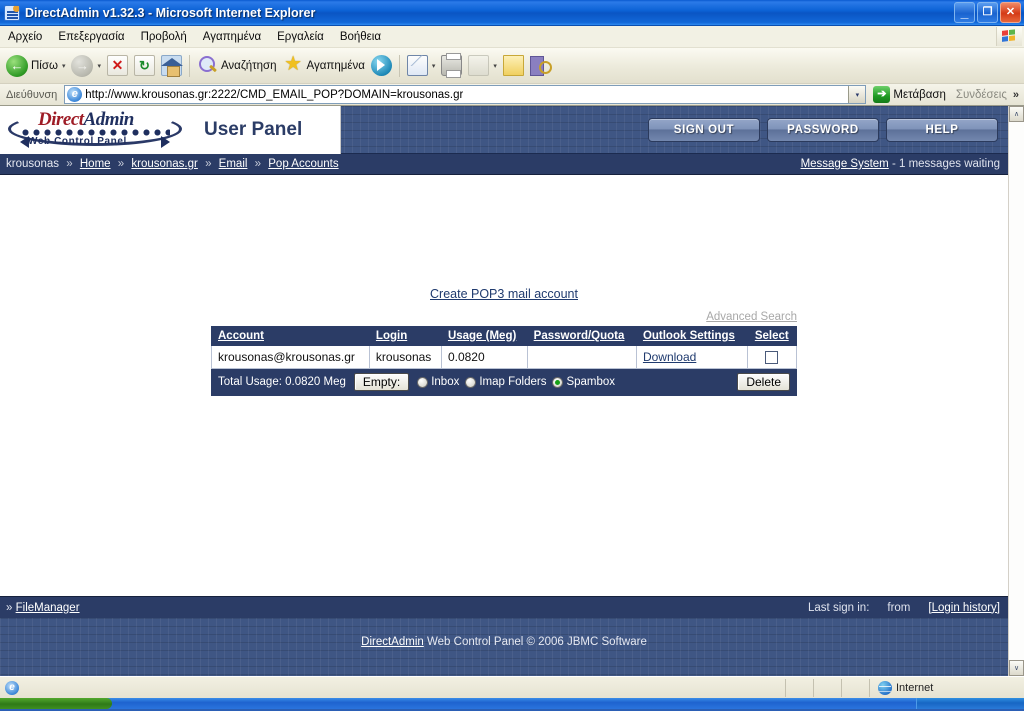  I want to click on system-tray, so click(970, 703).